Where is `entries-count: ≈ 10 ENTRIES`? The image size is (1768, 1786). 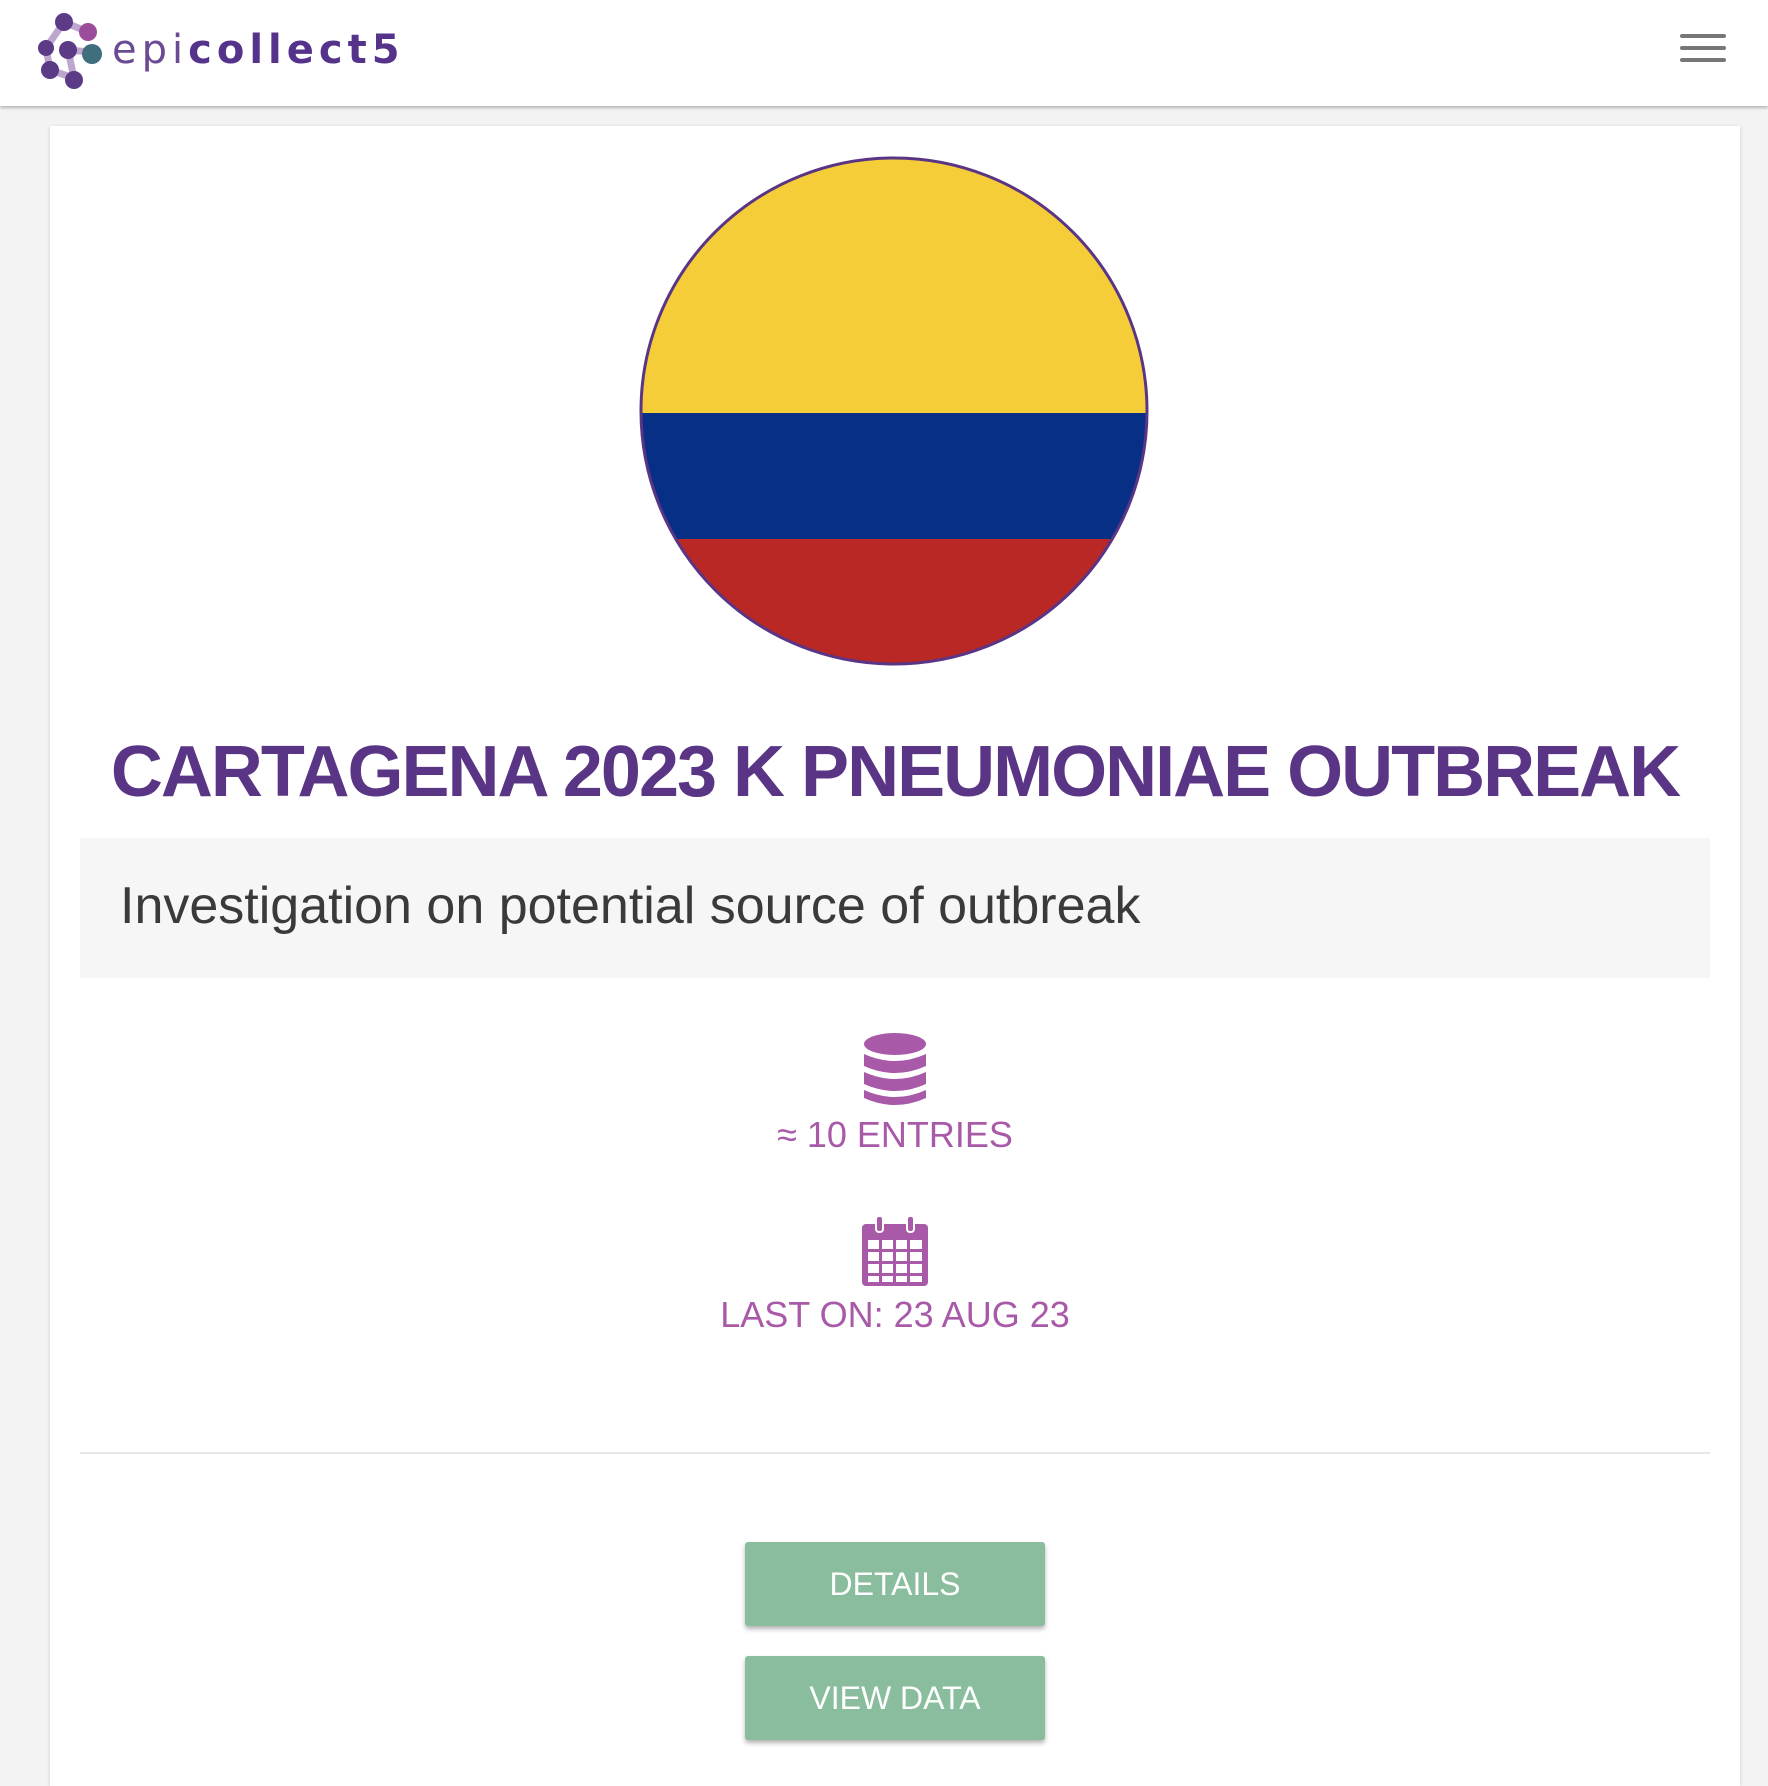 entries-count: ≈ 10 ENTRIES is located at coordinates (895, 1134).